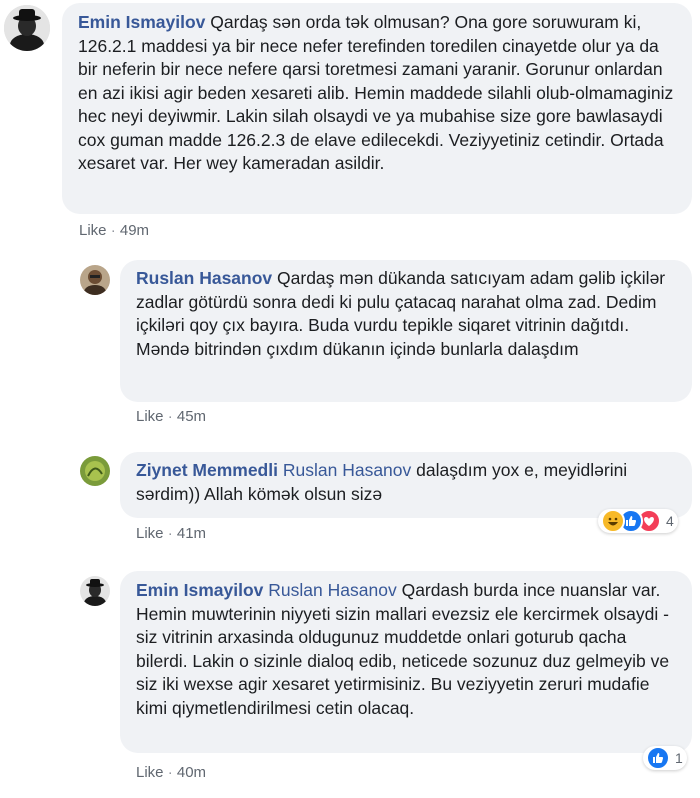 This screenshot has width=700, height=798. I want to click on comment-timestamp: 41m, so click(191, 533).